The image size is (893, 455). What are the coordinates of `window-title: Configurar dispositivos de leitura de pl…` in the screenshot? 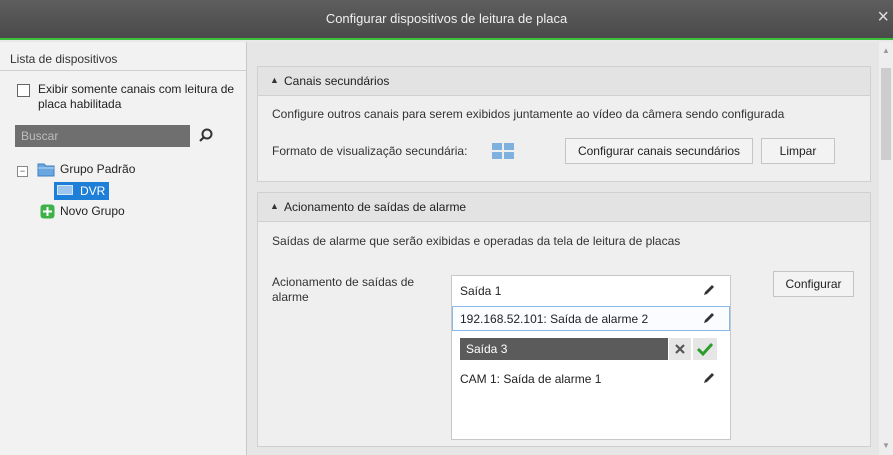 It's located at (446, 18).